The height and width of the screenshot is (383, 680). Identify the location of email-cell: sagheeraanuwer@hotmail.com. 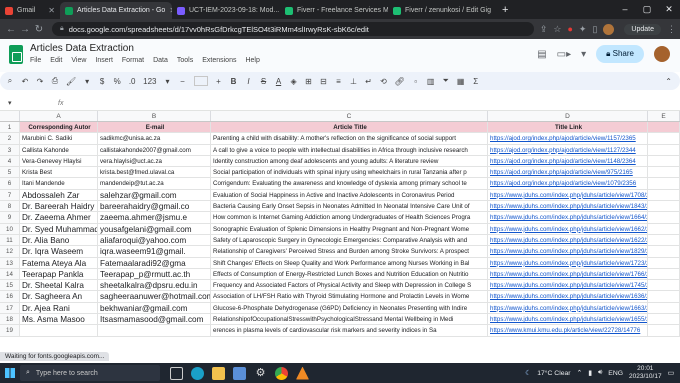
(154, 296).